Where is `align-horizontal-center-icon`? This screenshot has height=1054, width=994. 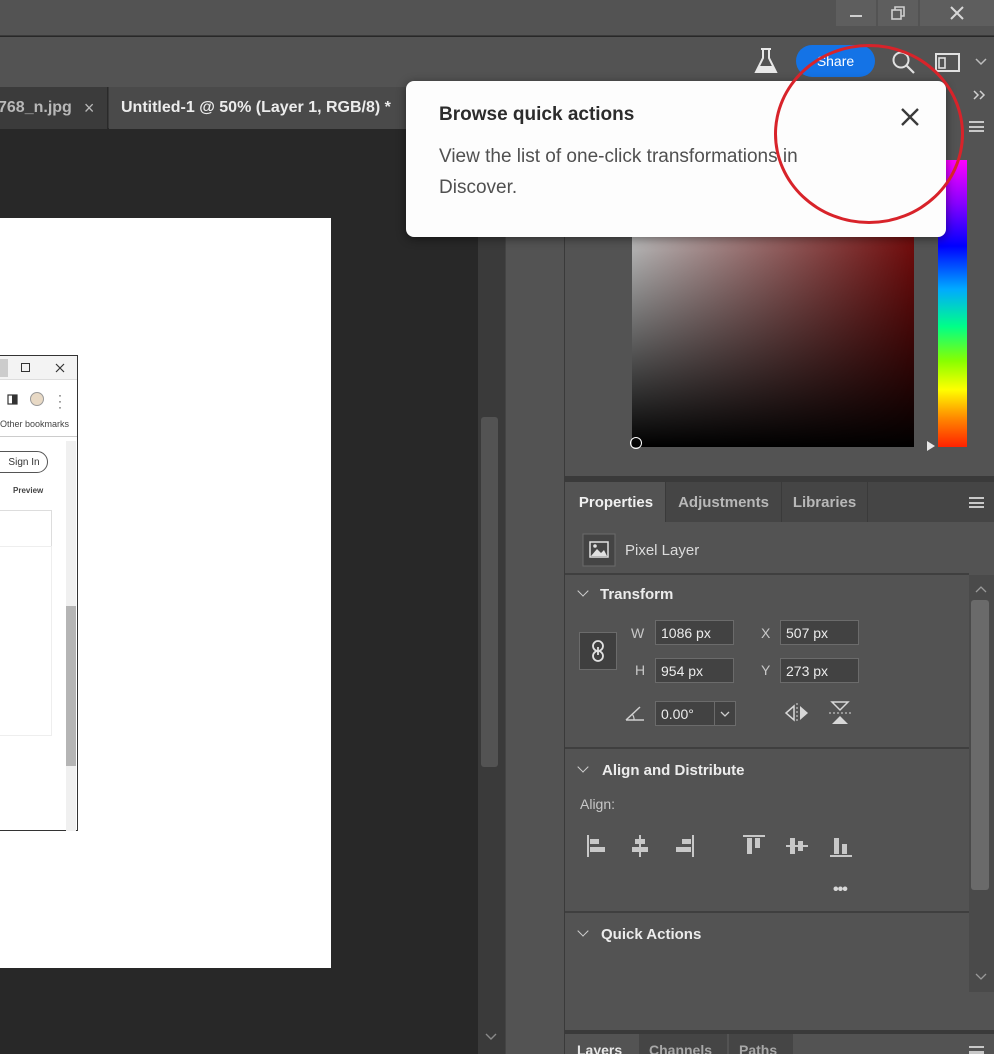 align-horizontal-center-icon is located at coordinates (640, 846).